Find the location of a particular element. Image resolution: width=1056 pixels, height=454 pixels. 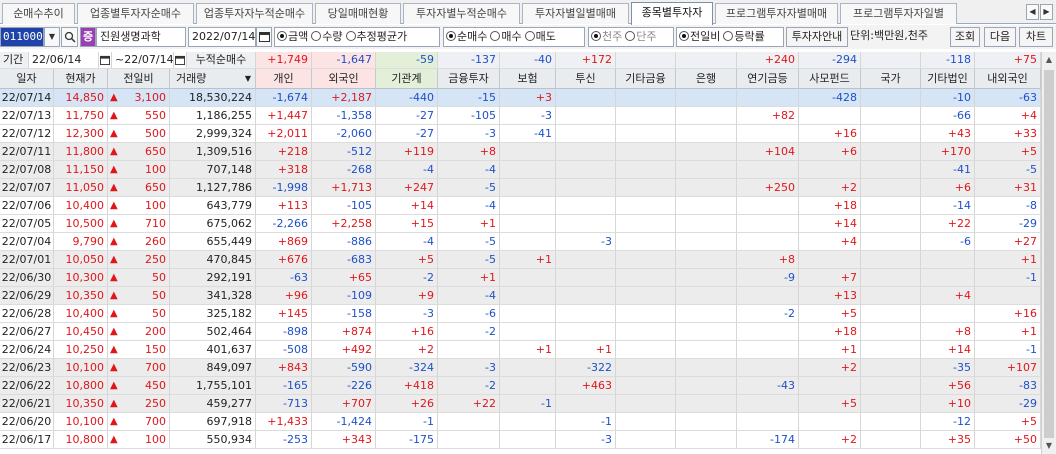

investor-value-cell: +843 is located at coordinates (284, 368).